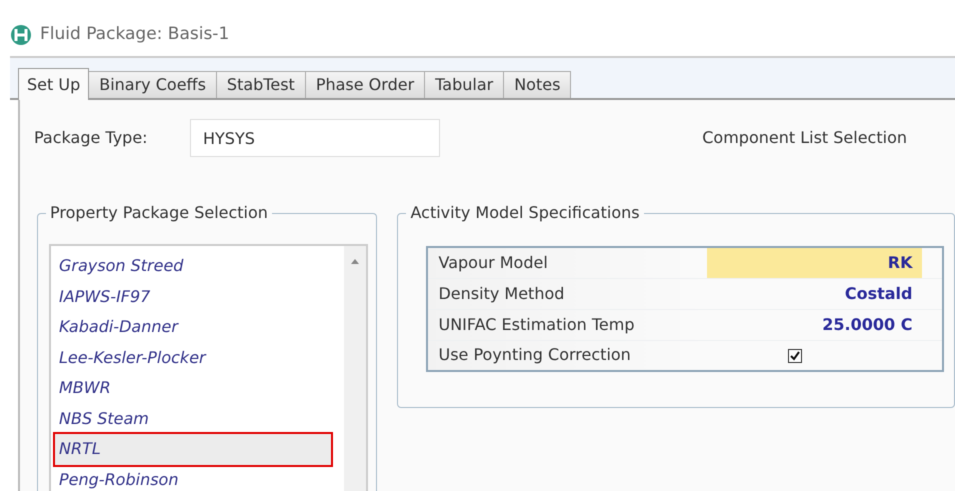  I want to click on list-item: Grayson Streed, so click(199, 266).